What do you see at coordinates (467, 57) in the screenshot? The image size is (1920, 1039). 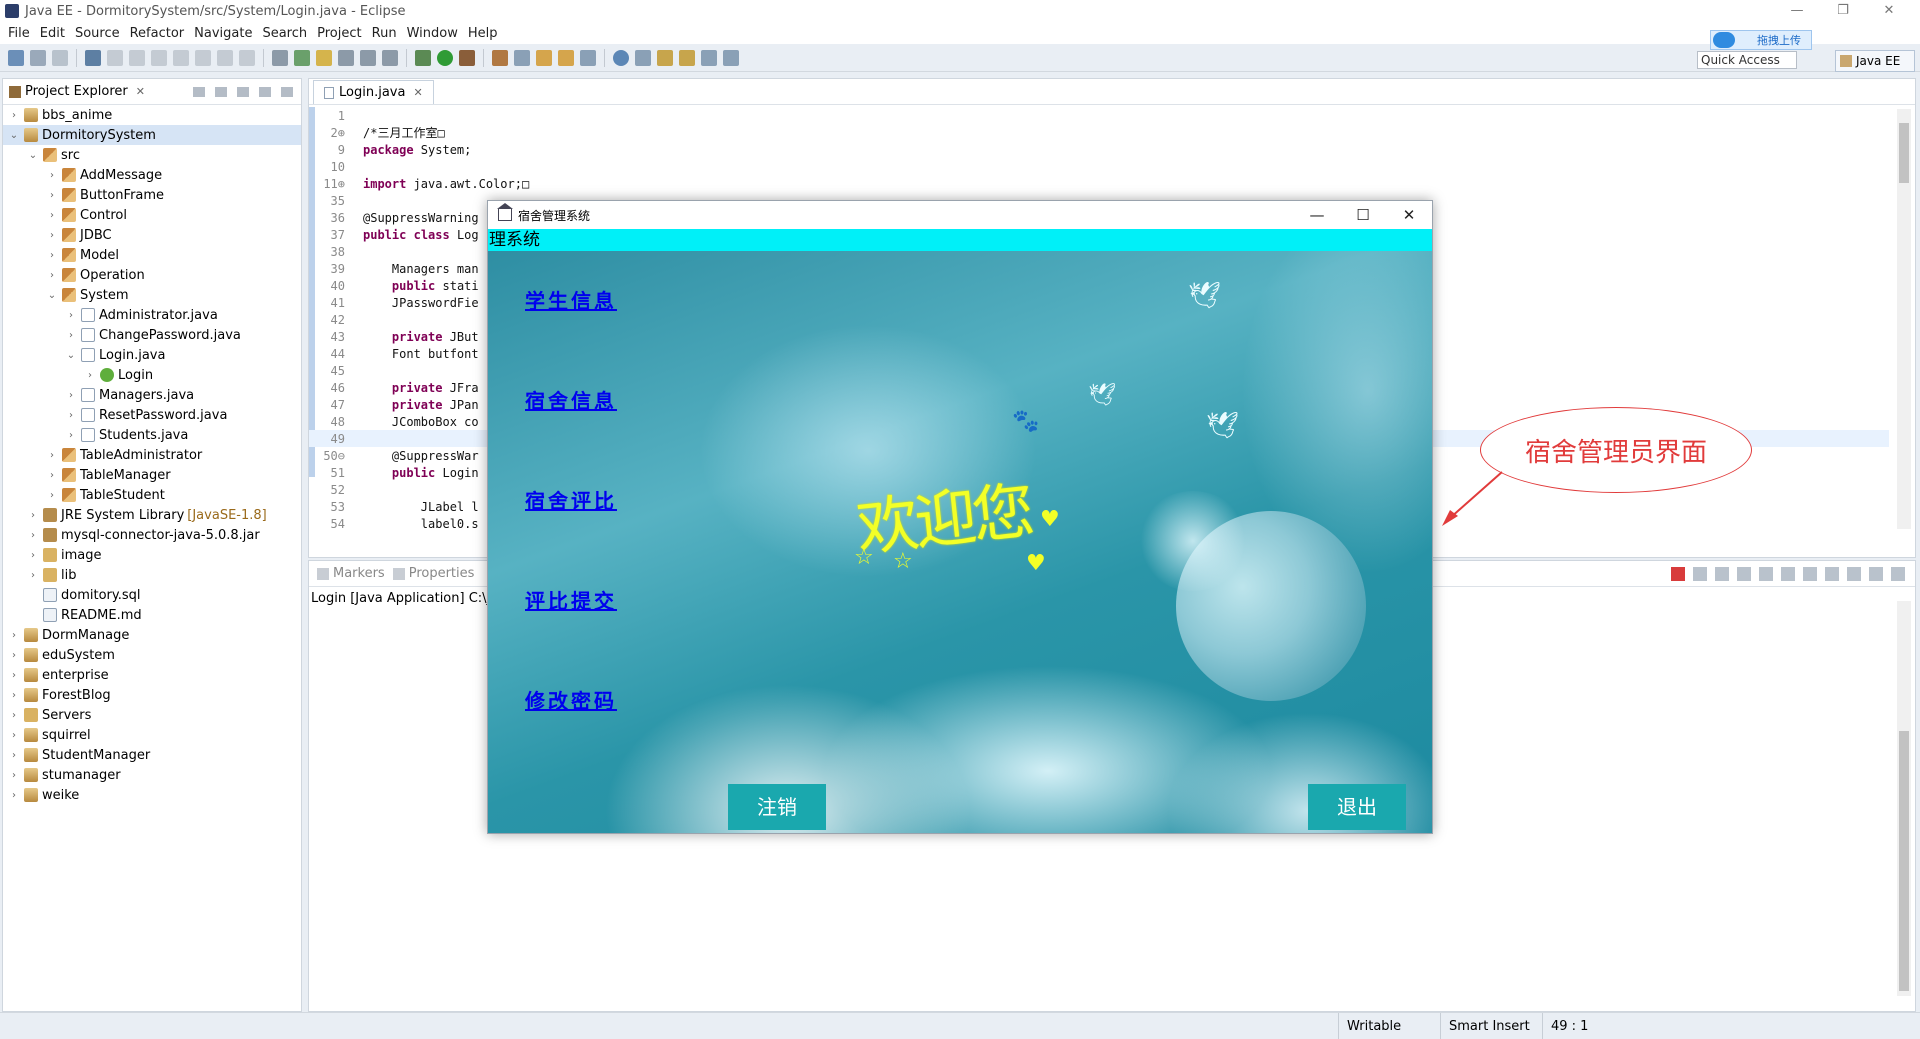 I see `run-external-icon` at bounding box center [467, 57].